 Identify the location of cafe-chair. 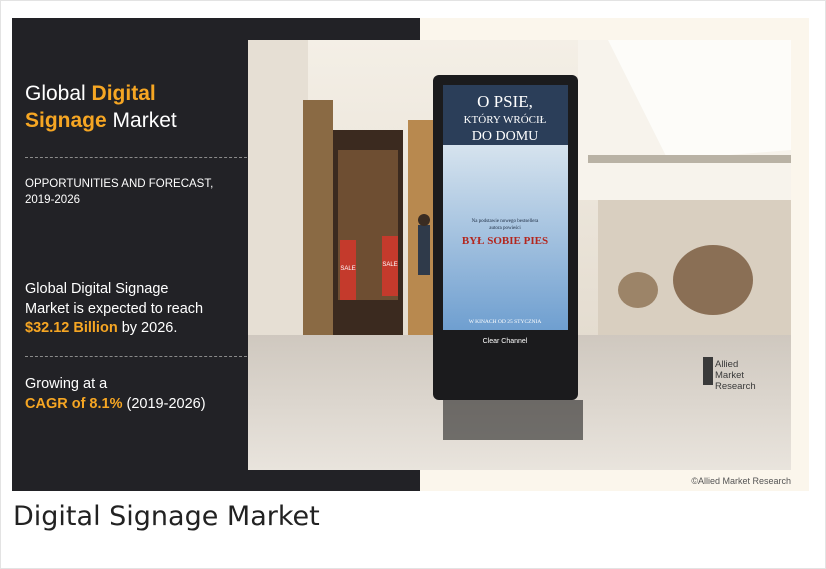
(713, 280).